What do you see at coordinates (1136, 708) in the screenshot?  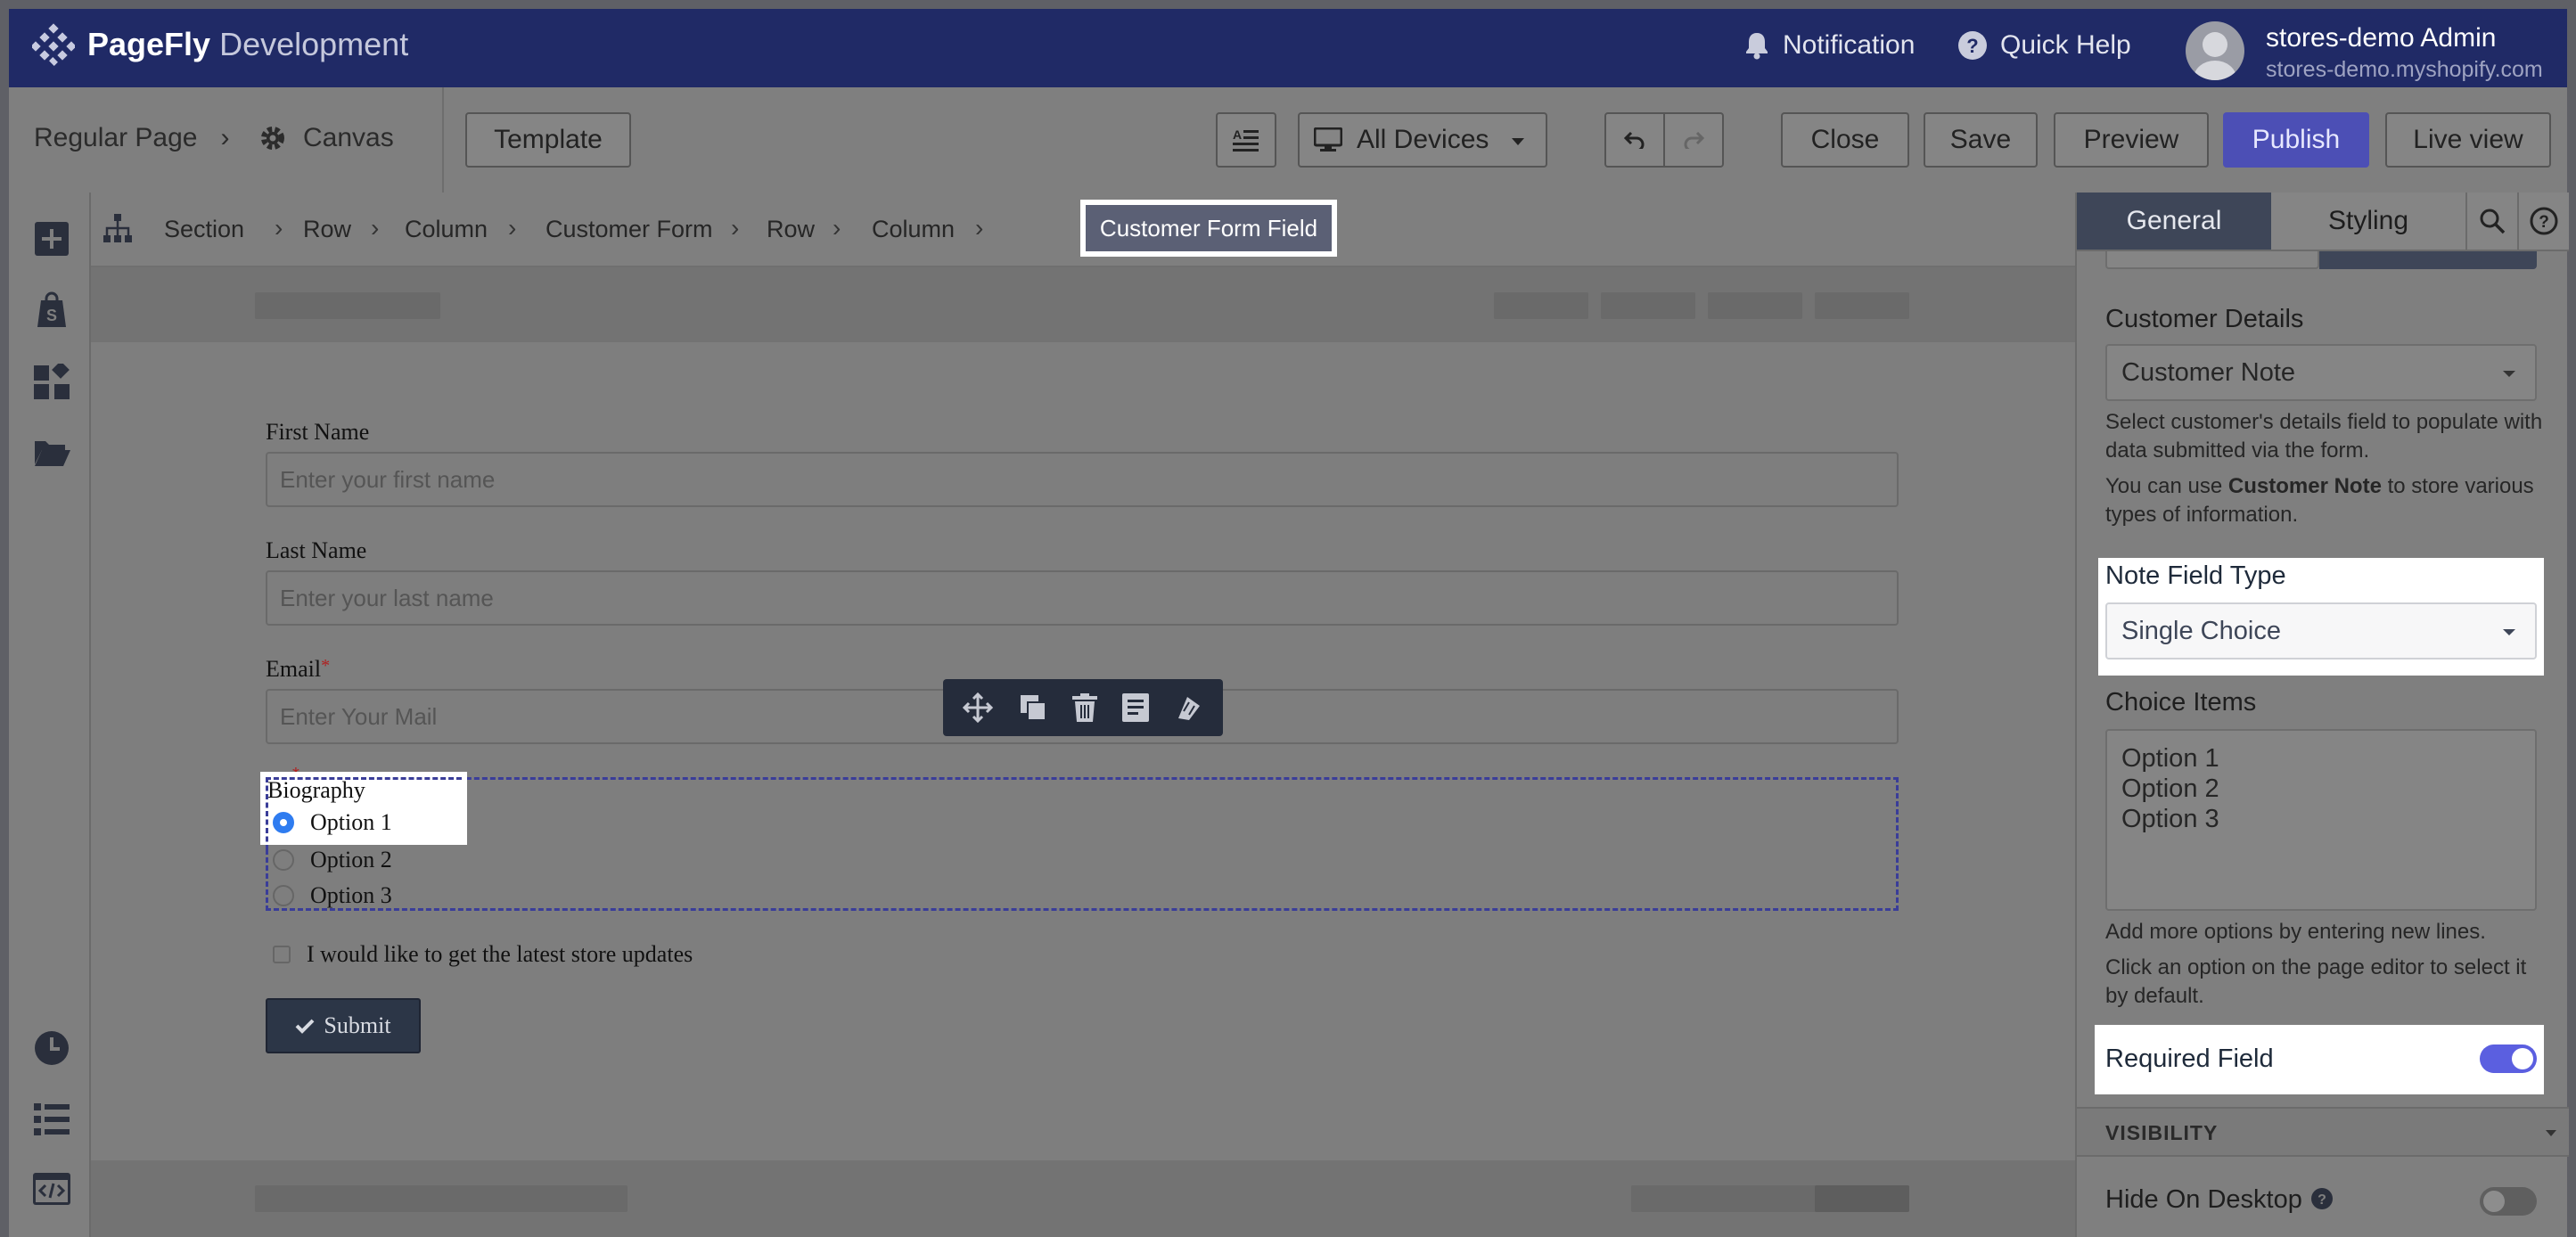 I see `save-to-library-icon` at bounding box center [1136, 708].